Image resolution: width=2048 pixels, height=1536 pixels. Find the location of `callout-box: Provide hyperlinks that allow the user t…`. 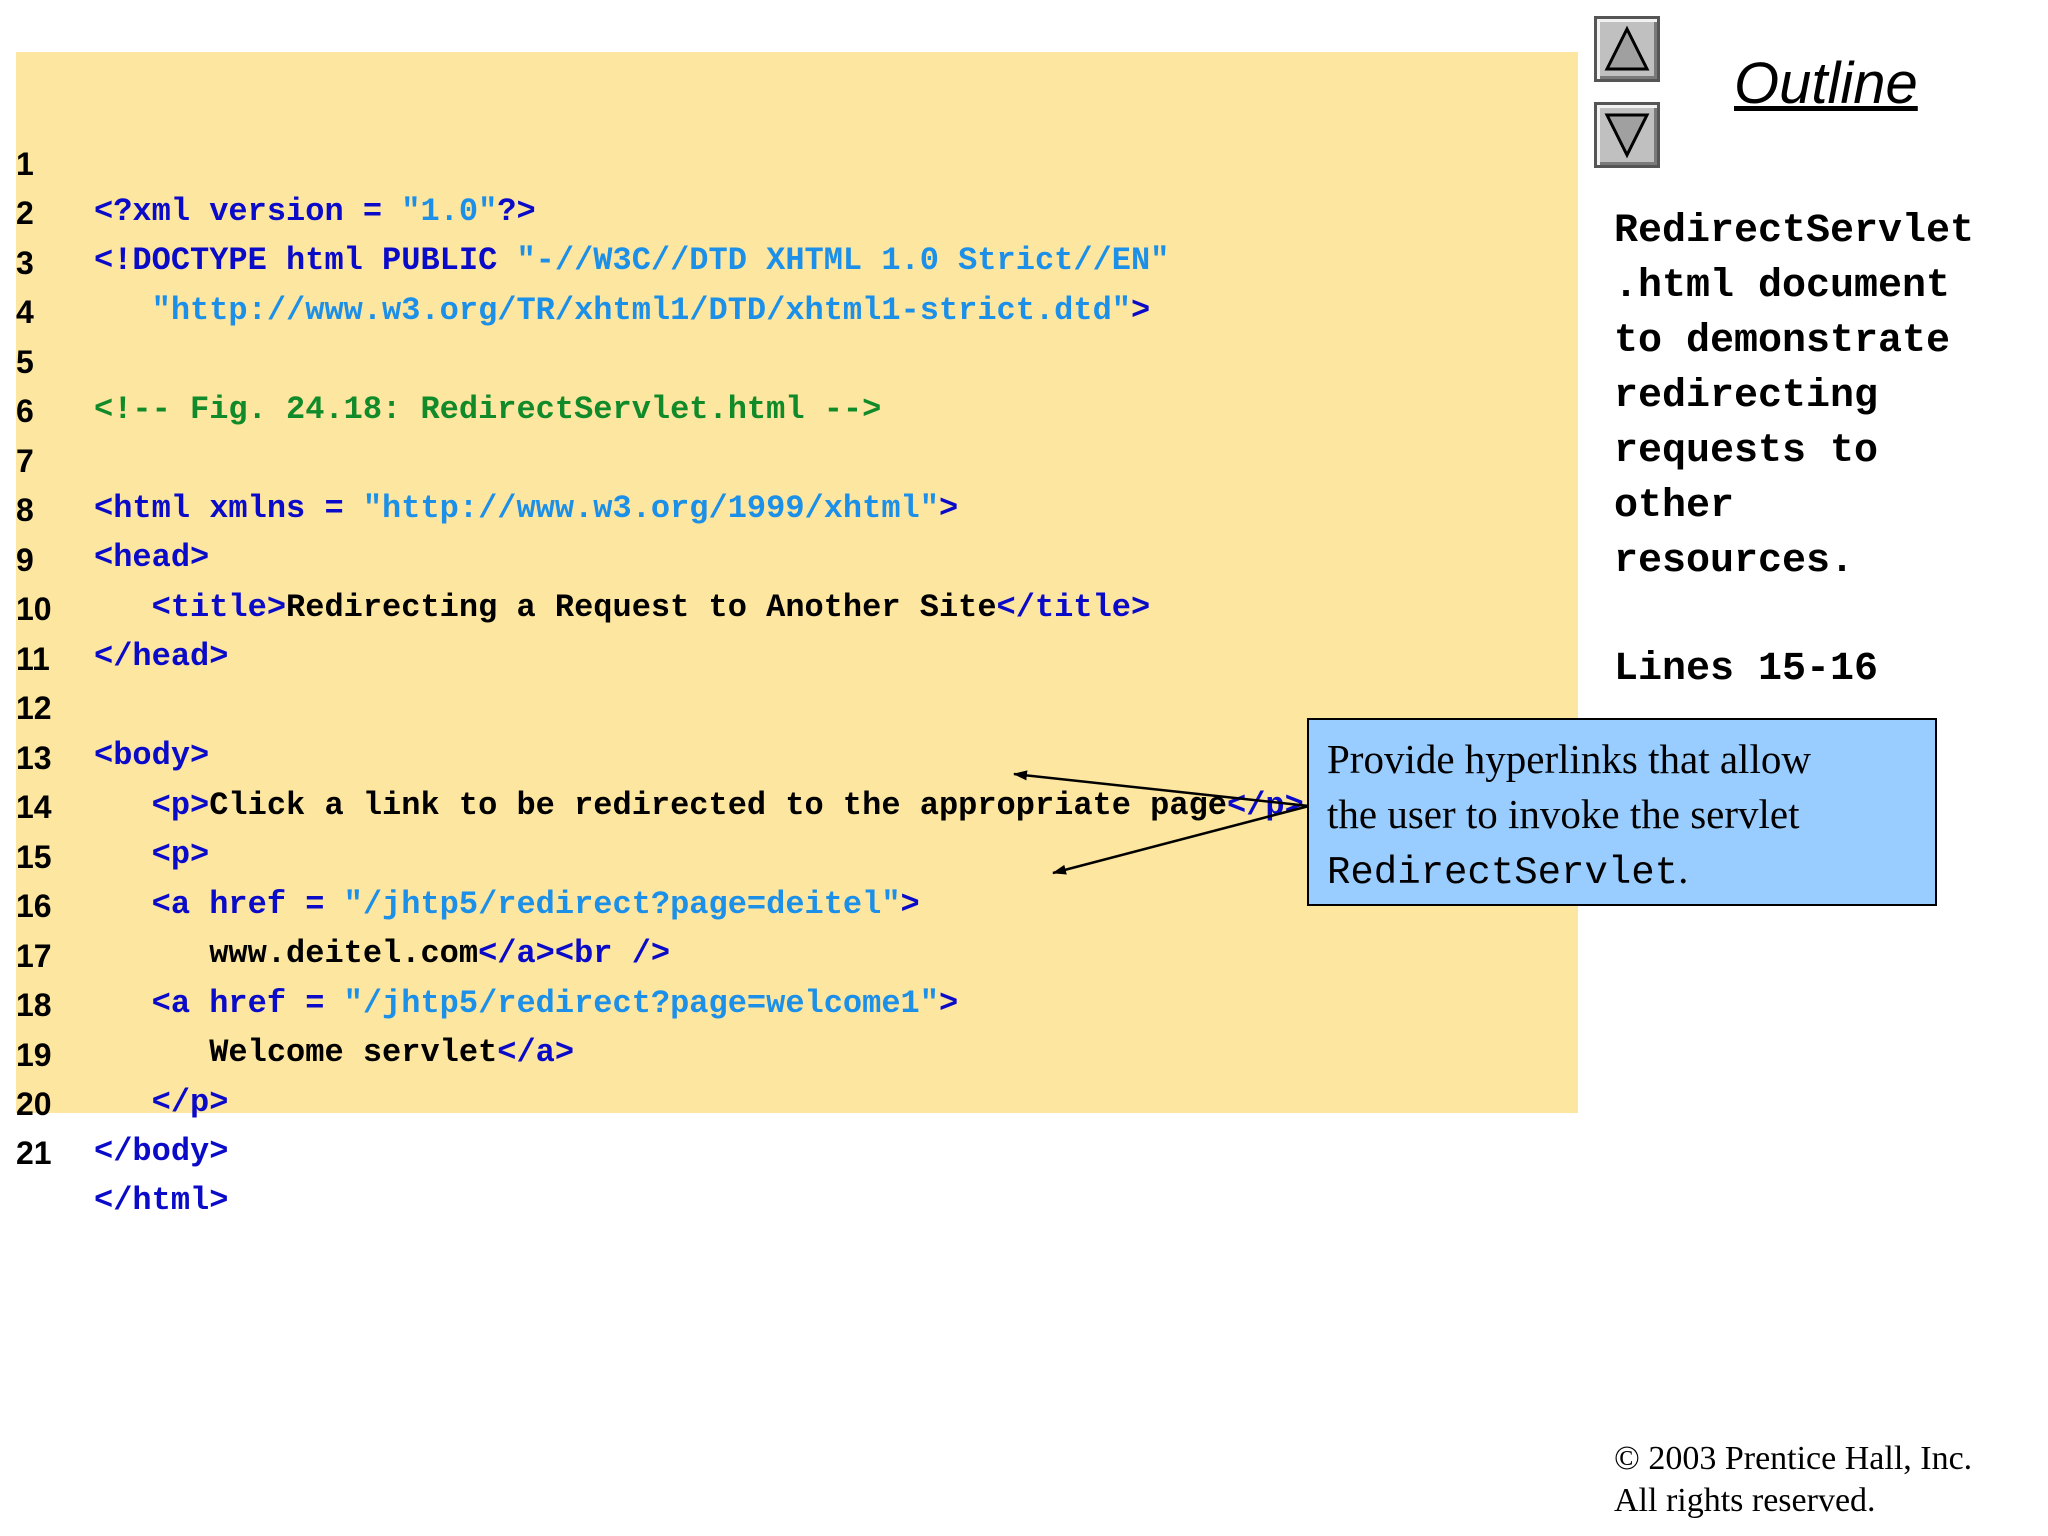

callout-box: Provide hyperlinks that allow the user t… is located at coordinates (1622, 812).